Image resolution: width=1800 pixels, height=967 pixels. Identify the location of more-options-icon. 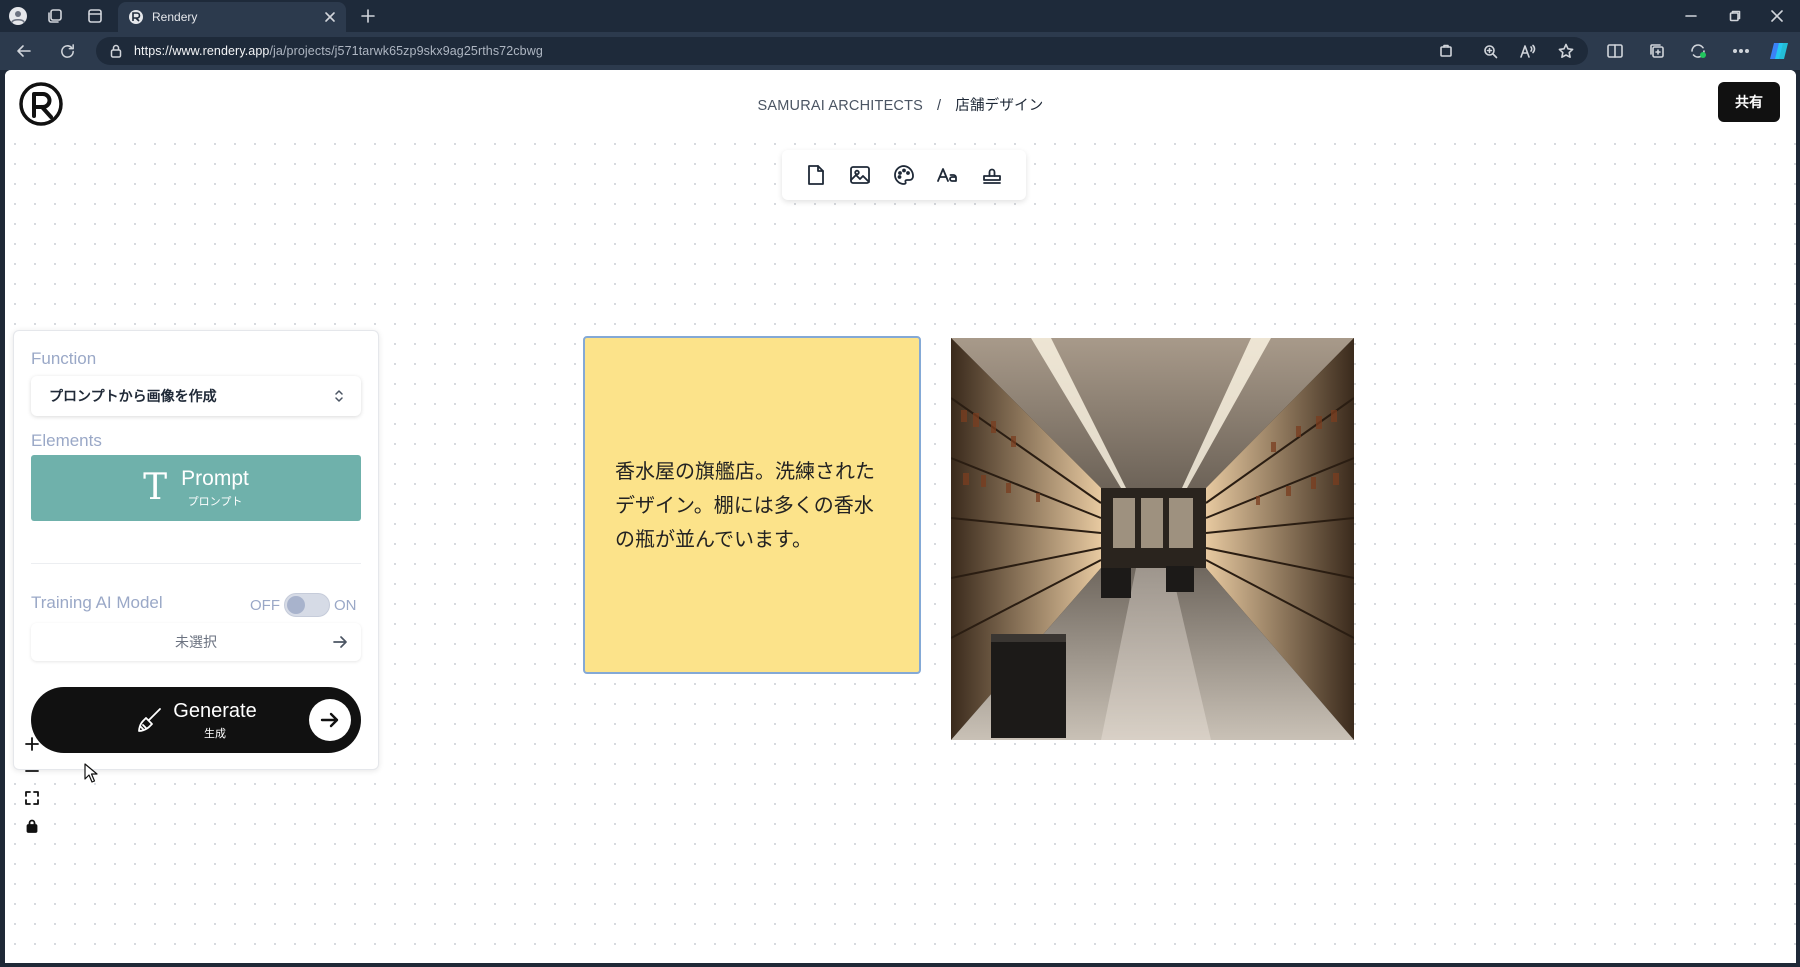
(1741, 51).